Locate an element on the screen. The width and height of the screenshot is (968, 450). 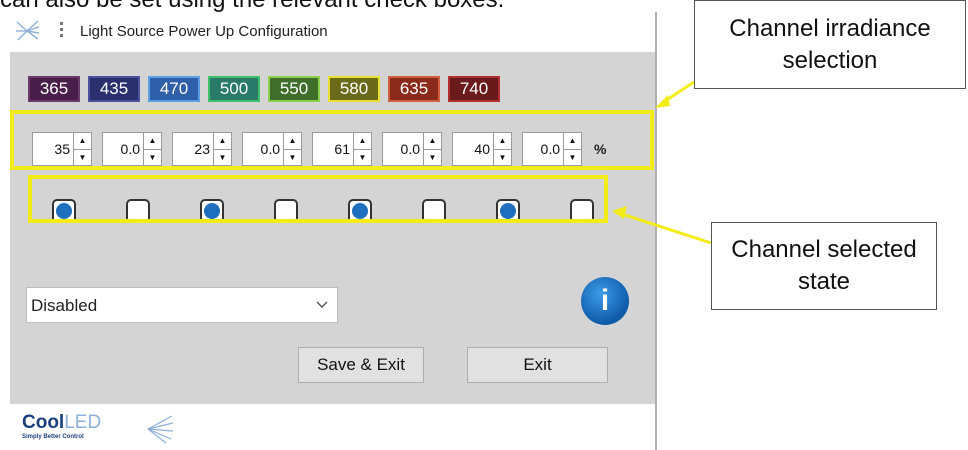
wavelength-label-635: 635 is located at coordinates (414, 89).